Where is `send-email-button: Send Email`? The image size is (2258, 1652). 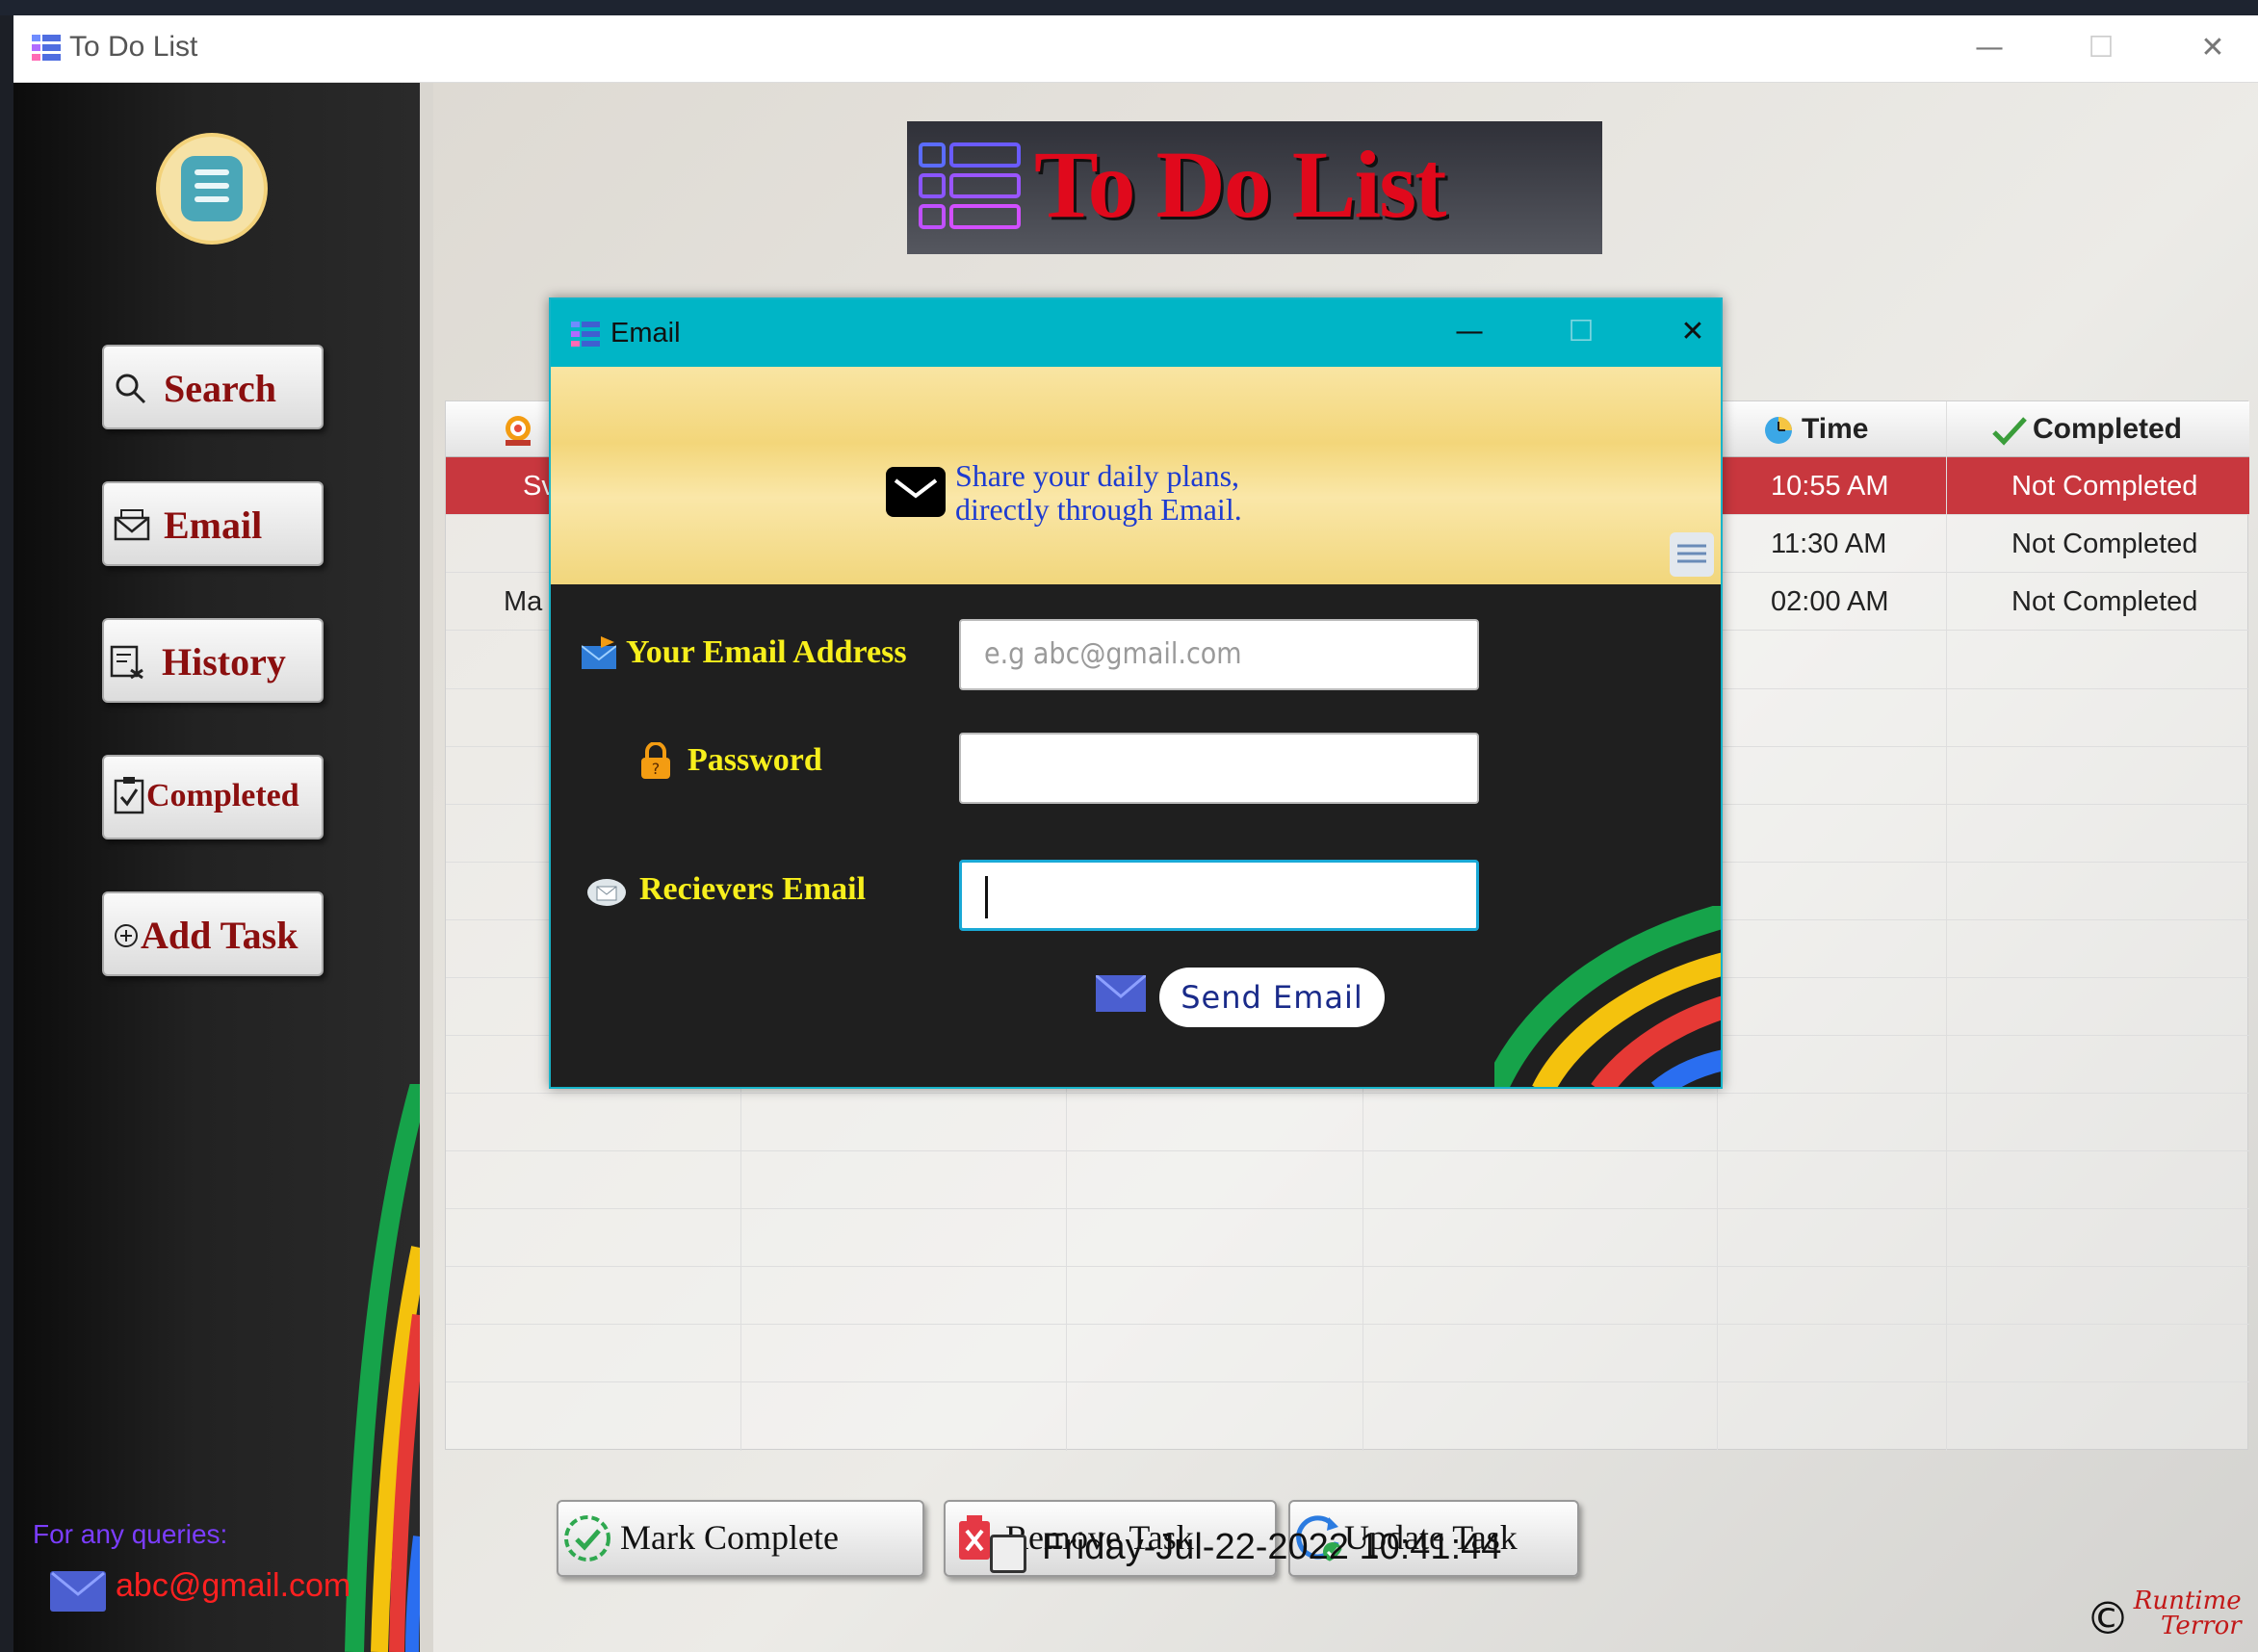 send-email-button: Send Email is located at coordinates (1272, 998).